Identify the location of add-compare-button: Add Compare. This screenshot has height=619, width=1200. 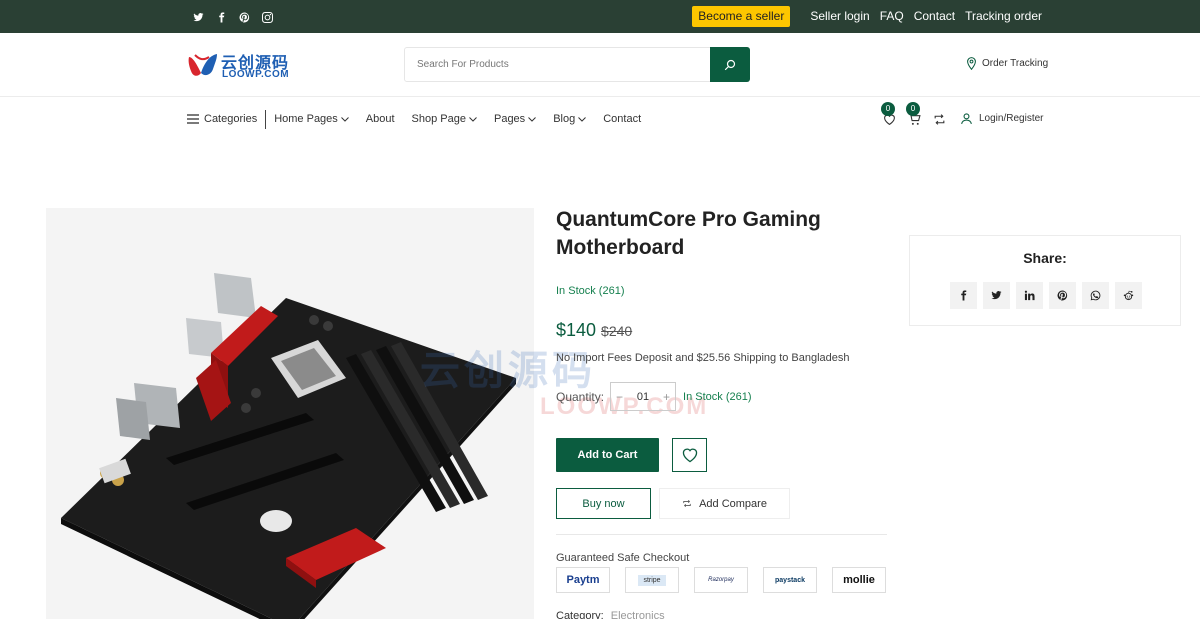
(724, 503).